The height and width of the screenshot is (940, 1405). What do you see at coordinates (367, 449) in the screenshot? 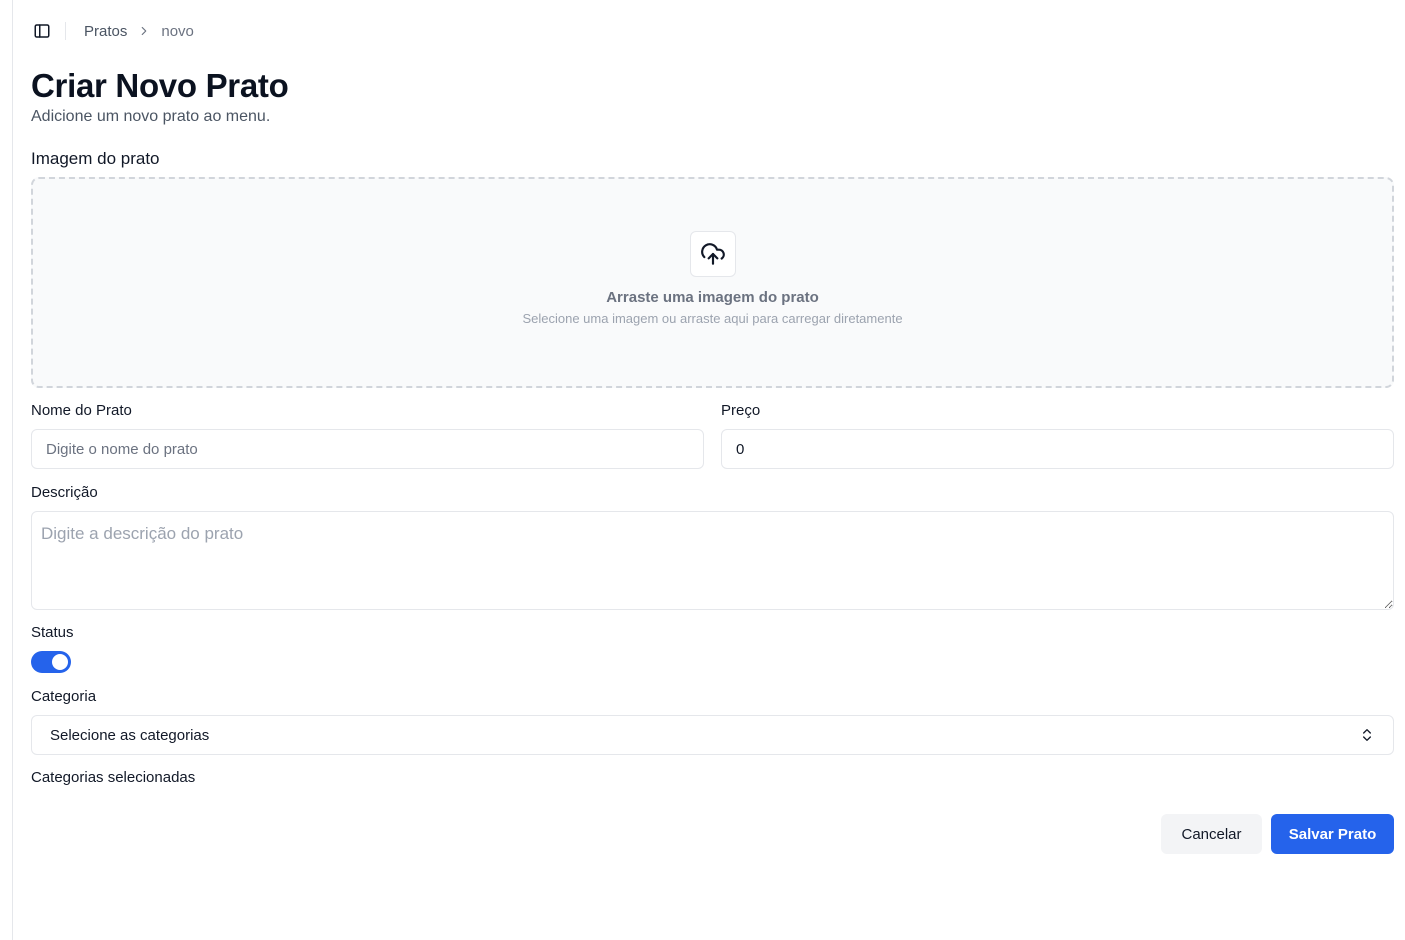
I see `dish-name-input` at bounding box center [367, 449].